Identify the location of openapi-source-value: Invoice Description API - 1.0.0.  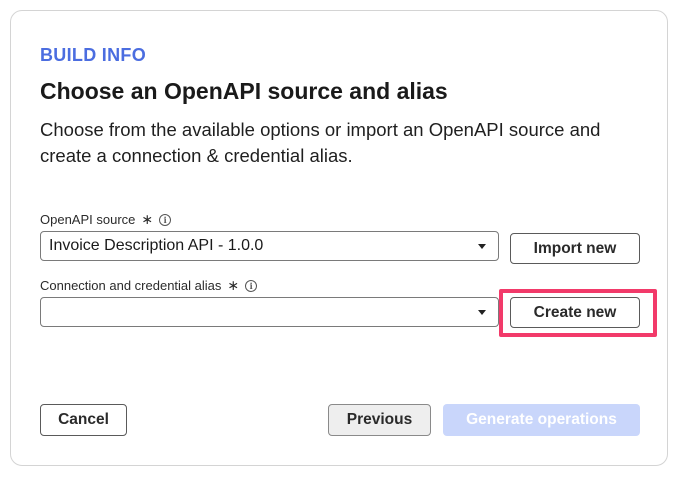
(156, 245).